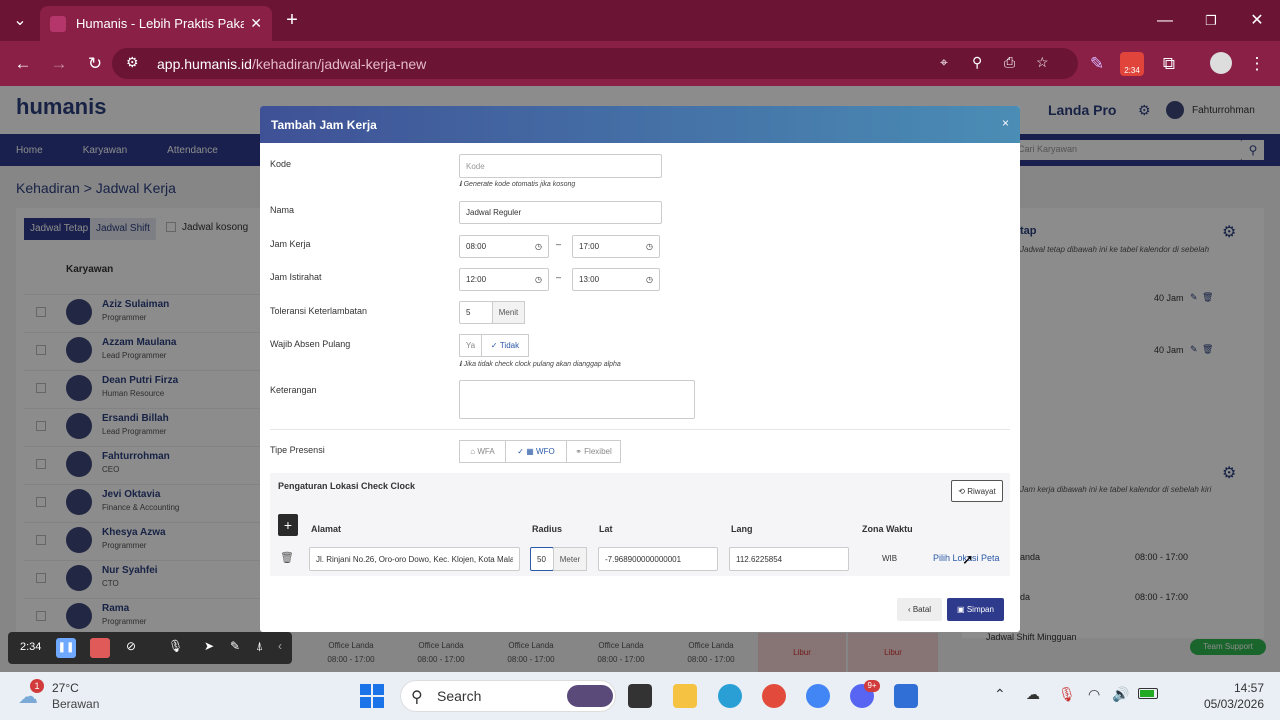 The height and width of the screenshot is (720, 1280). I want to click on link-icon: ⚭, so click(580, 451).